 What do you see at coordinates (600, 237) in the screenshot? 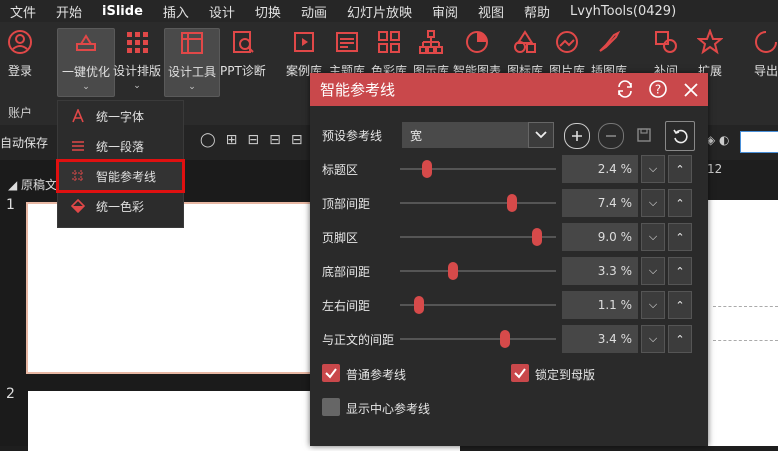
I see `value-field: 9.0 %` at bounding box center [600, 237].